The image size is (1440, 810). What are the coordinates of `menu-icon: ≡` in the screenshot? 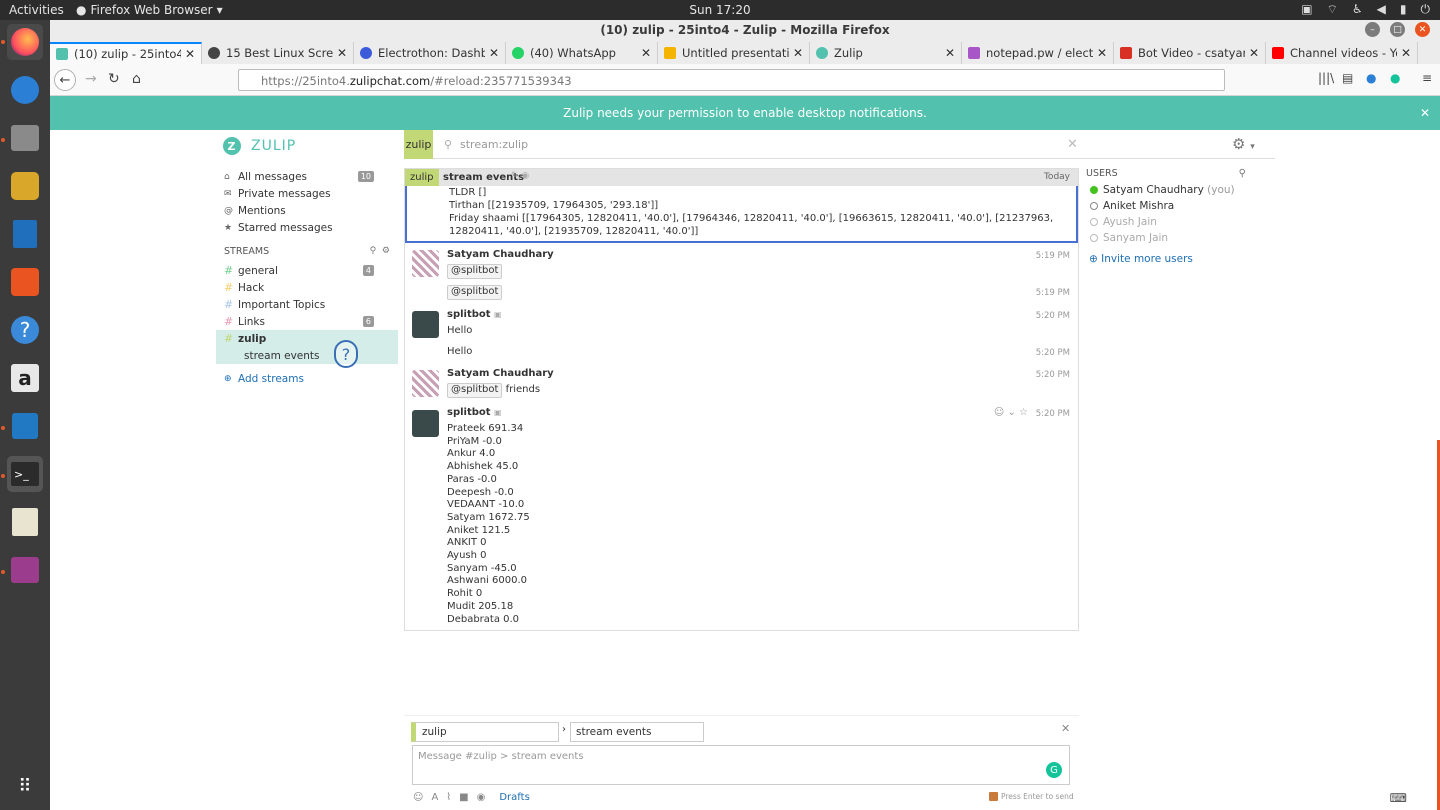 It's located at (1427, 78).